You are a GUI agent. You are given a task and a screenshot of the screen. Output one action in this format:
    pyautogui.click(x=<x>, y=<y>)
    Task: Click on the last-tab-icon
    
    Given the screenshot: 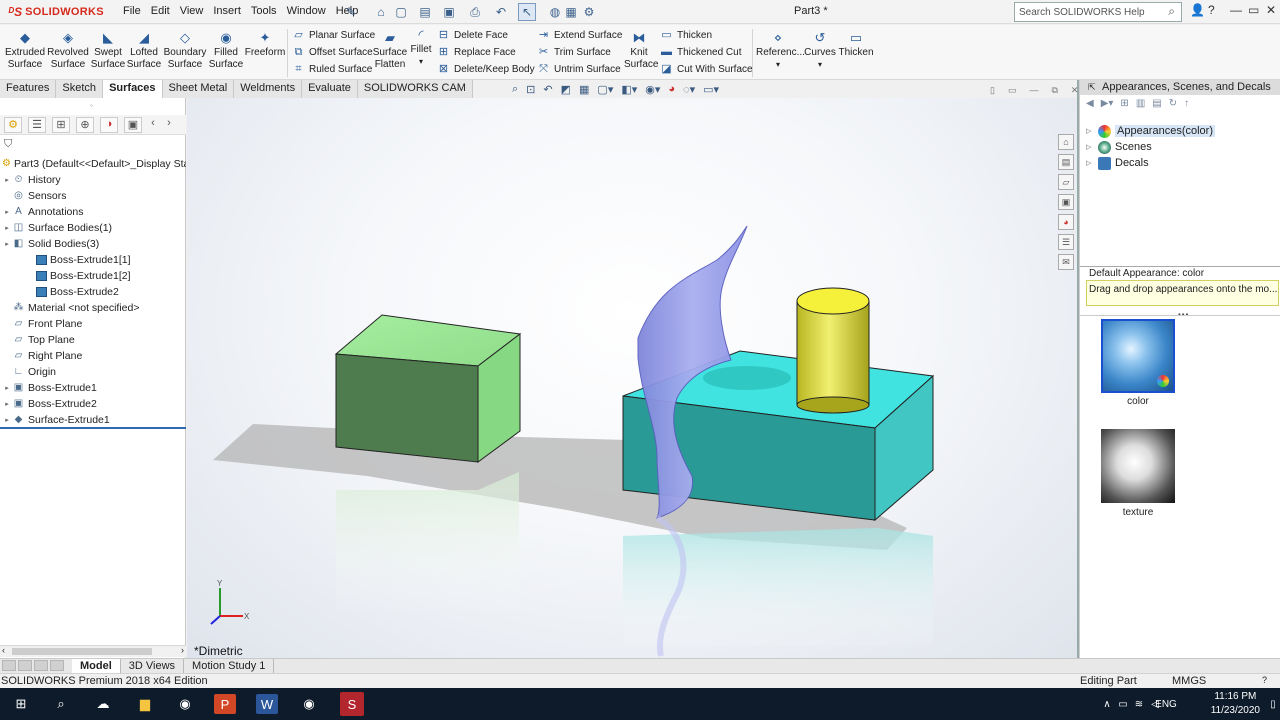 What is the action you would take?
    pyautogui.click(x=57, y=665)
    